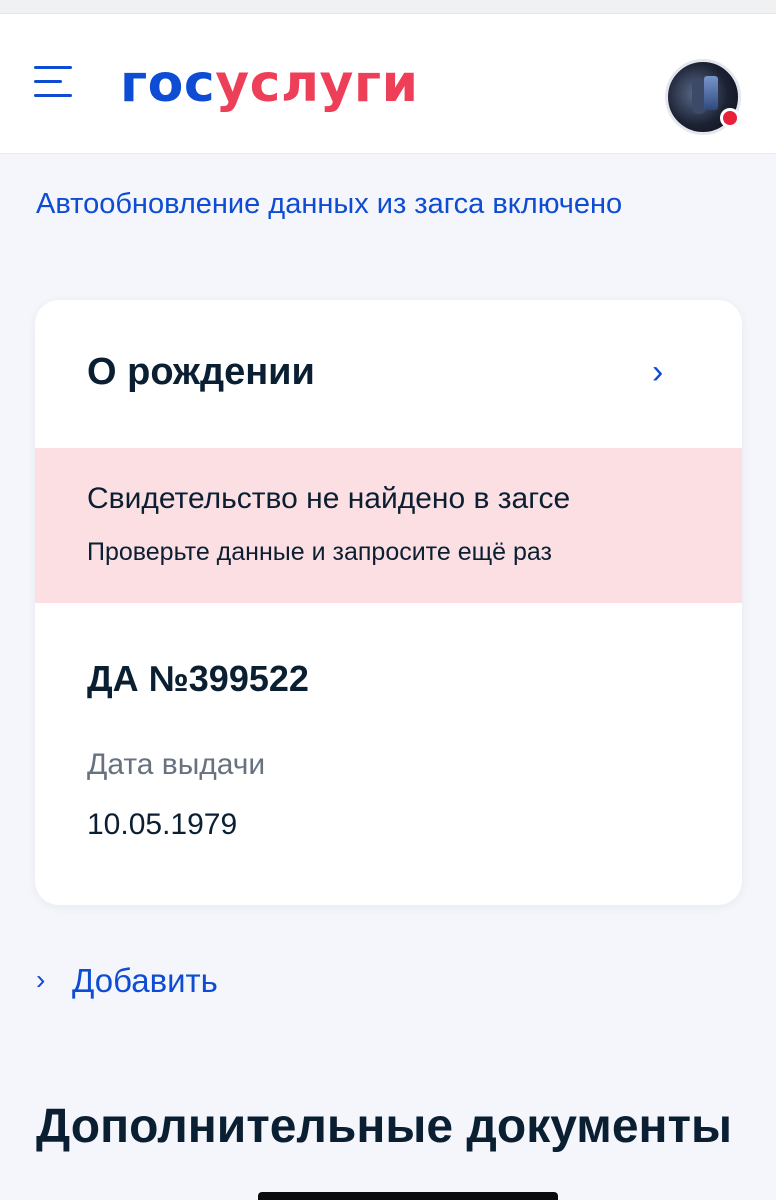 Image resolution: width=776 pixels, height=1200 pixels. Describe the element at coordinates (329, 204) in the screenshot. I see `autoupdate-link: Автообновление данных из загса включено` at that location.